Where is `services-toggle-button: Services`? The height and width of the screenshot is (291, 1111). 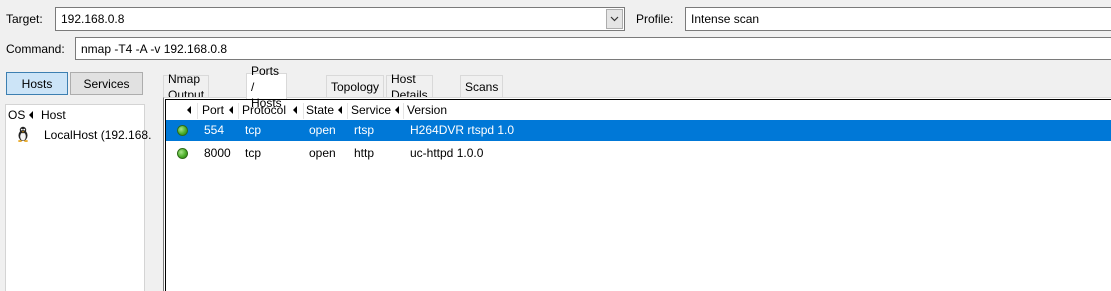 services-toggle-button: Services is located at coordinates (106, 83).